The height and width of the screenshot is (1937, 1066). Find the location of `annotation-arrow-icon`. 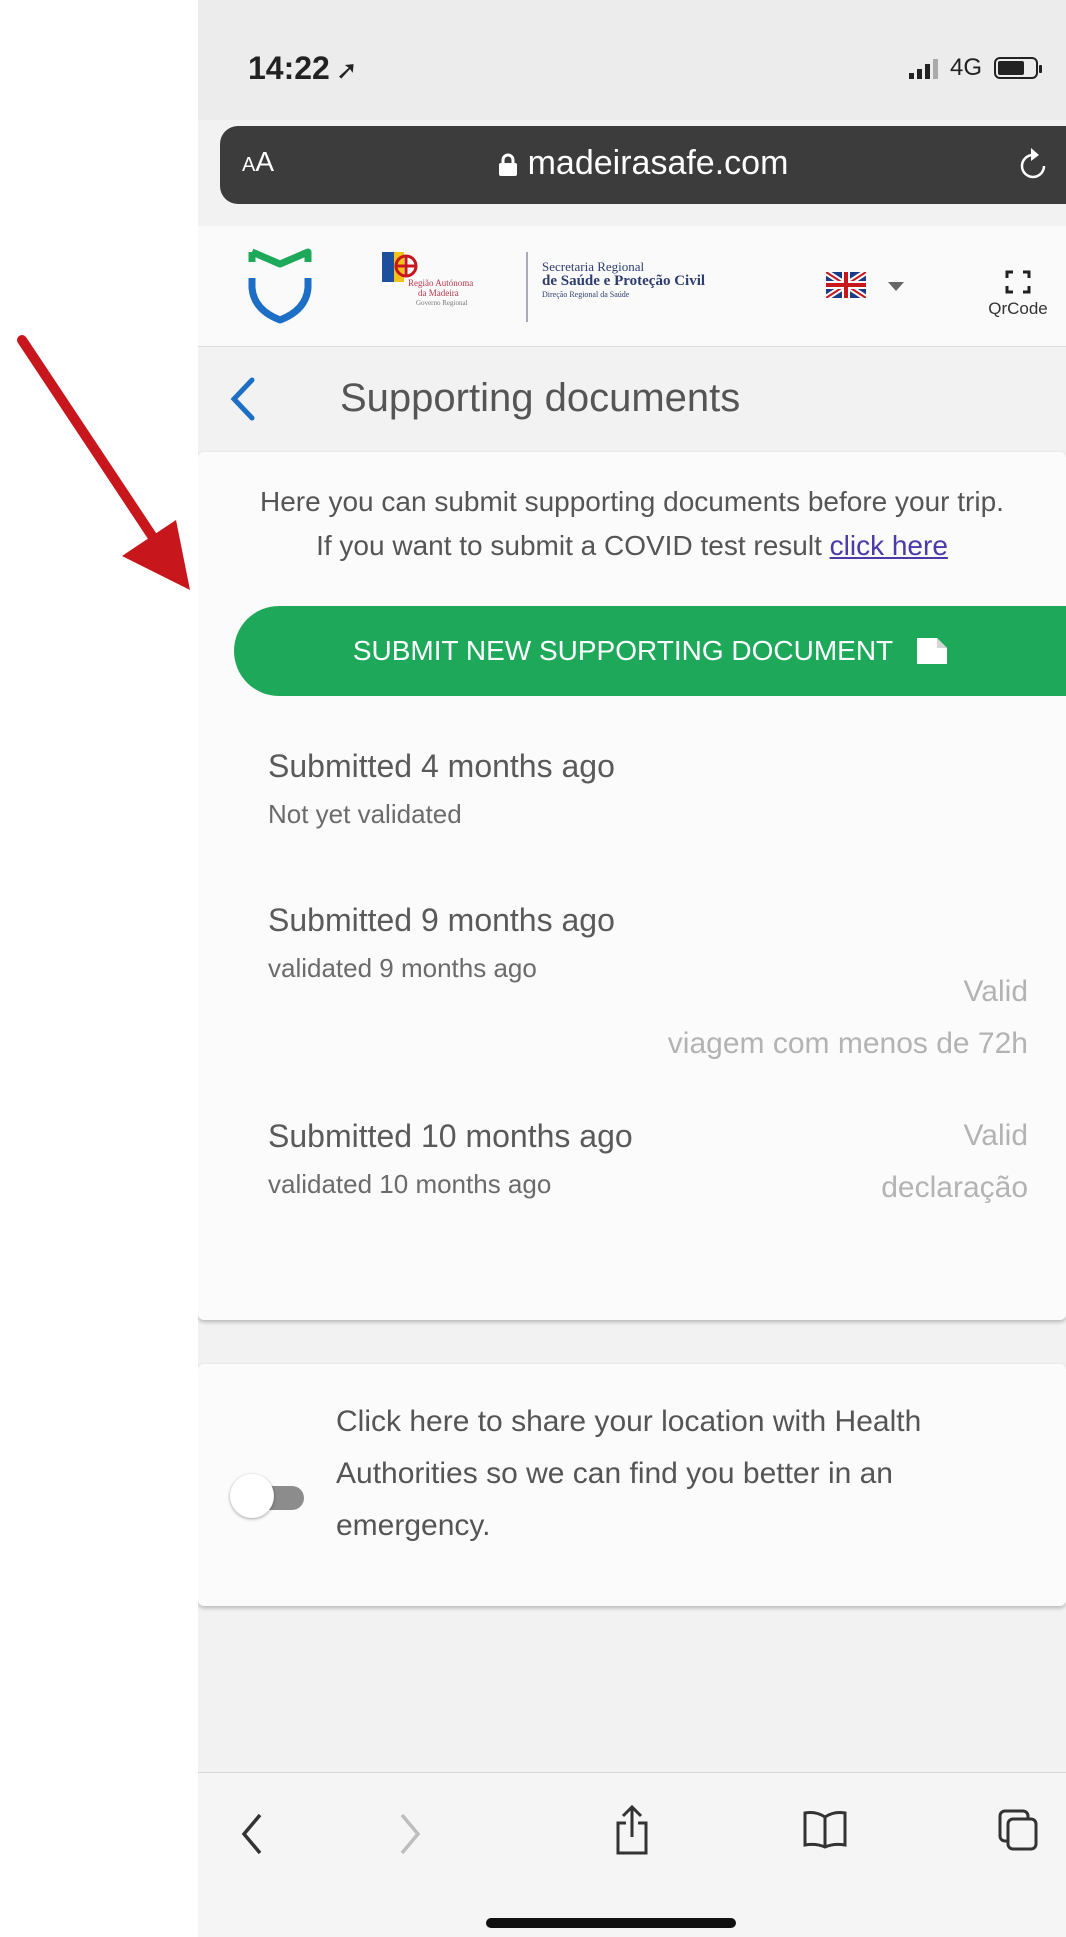

annotation-arrow-icon is located at coordinates (103, 462).